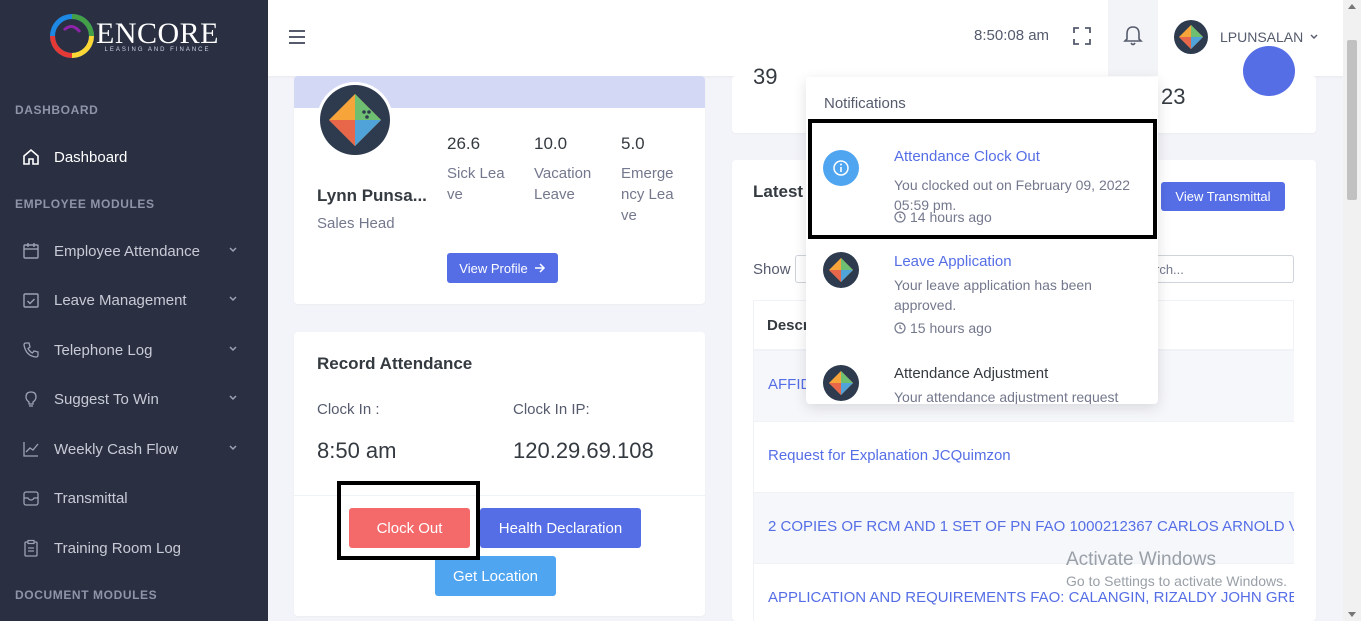 The height and width of the screenshot is (621, 1361). I want to click on sick-leave-value: 26.6, so click(464, 143).